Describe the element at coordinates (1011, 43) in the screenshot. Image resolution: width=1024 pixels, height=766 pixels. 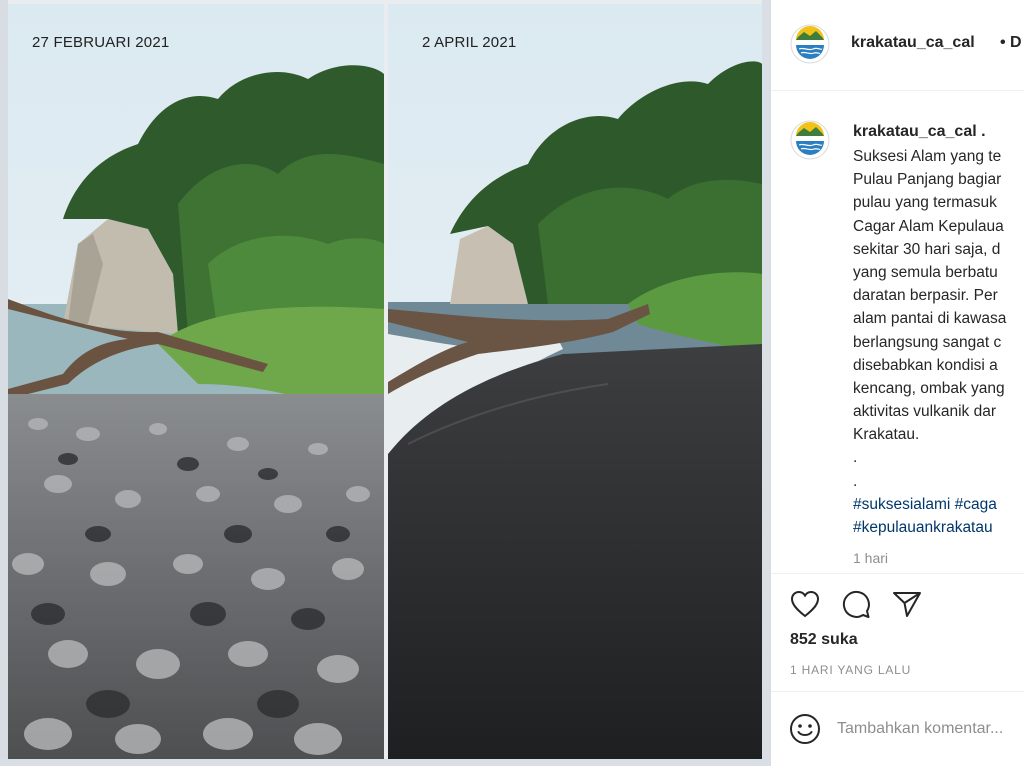
I see `follow-button: • D` at that location.